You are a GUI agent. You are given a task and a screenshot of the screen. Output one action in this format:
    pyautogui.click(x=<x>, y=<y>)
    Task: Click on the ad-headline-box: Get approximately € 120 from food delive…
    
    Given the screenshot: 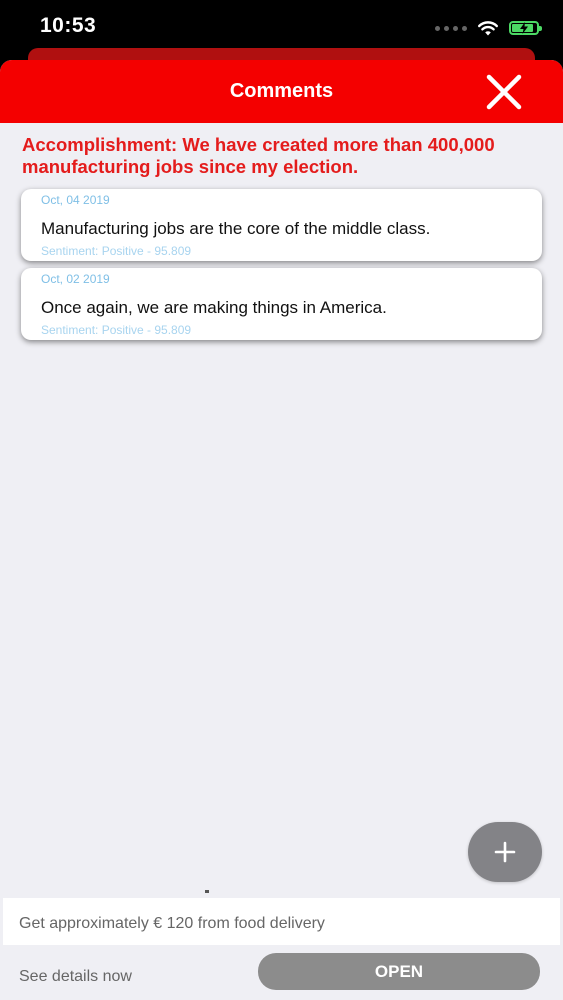 What is the action you would take?
    pyautogui.click(x=281, y=921)
    